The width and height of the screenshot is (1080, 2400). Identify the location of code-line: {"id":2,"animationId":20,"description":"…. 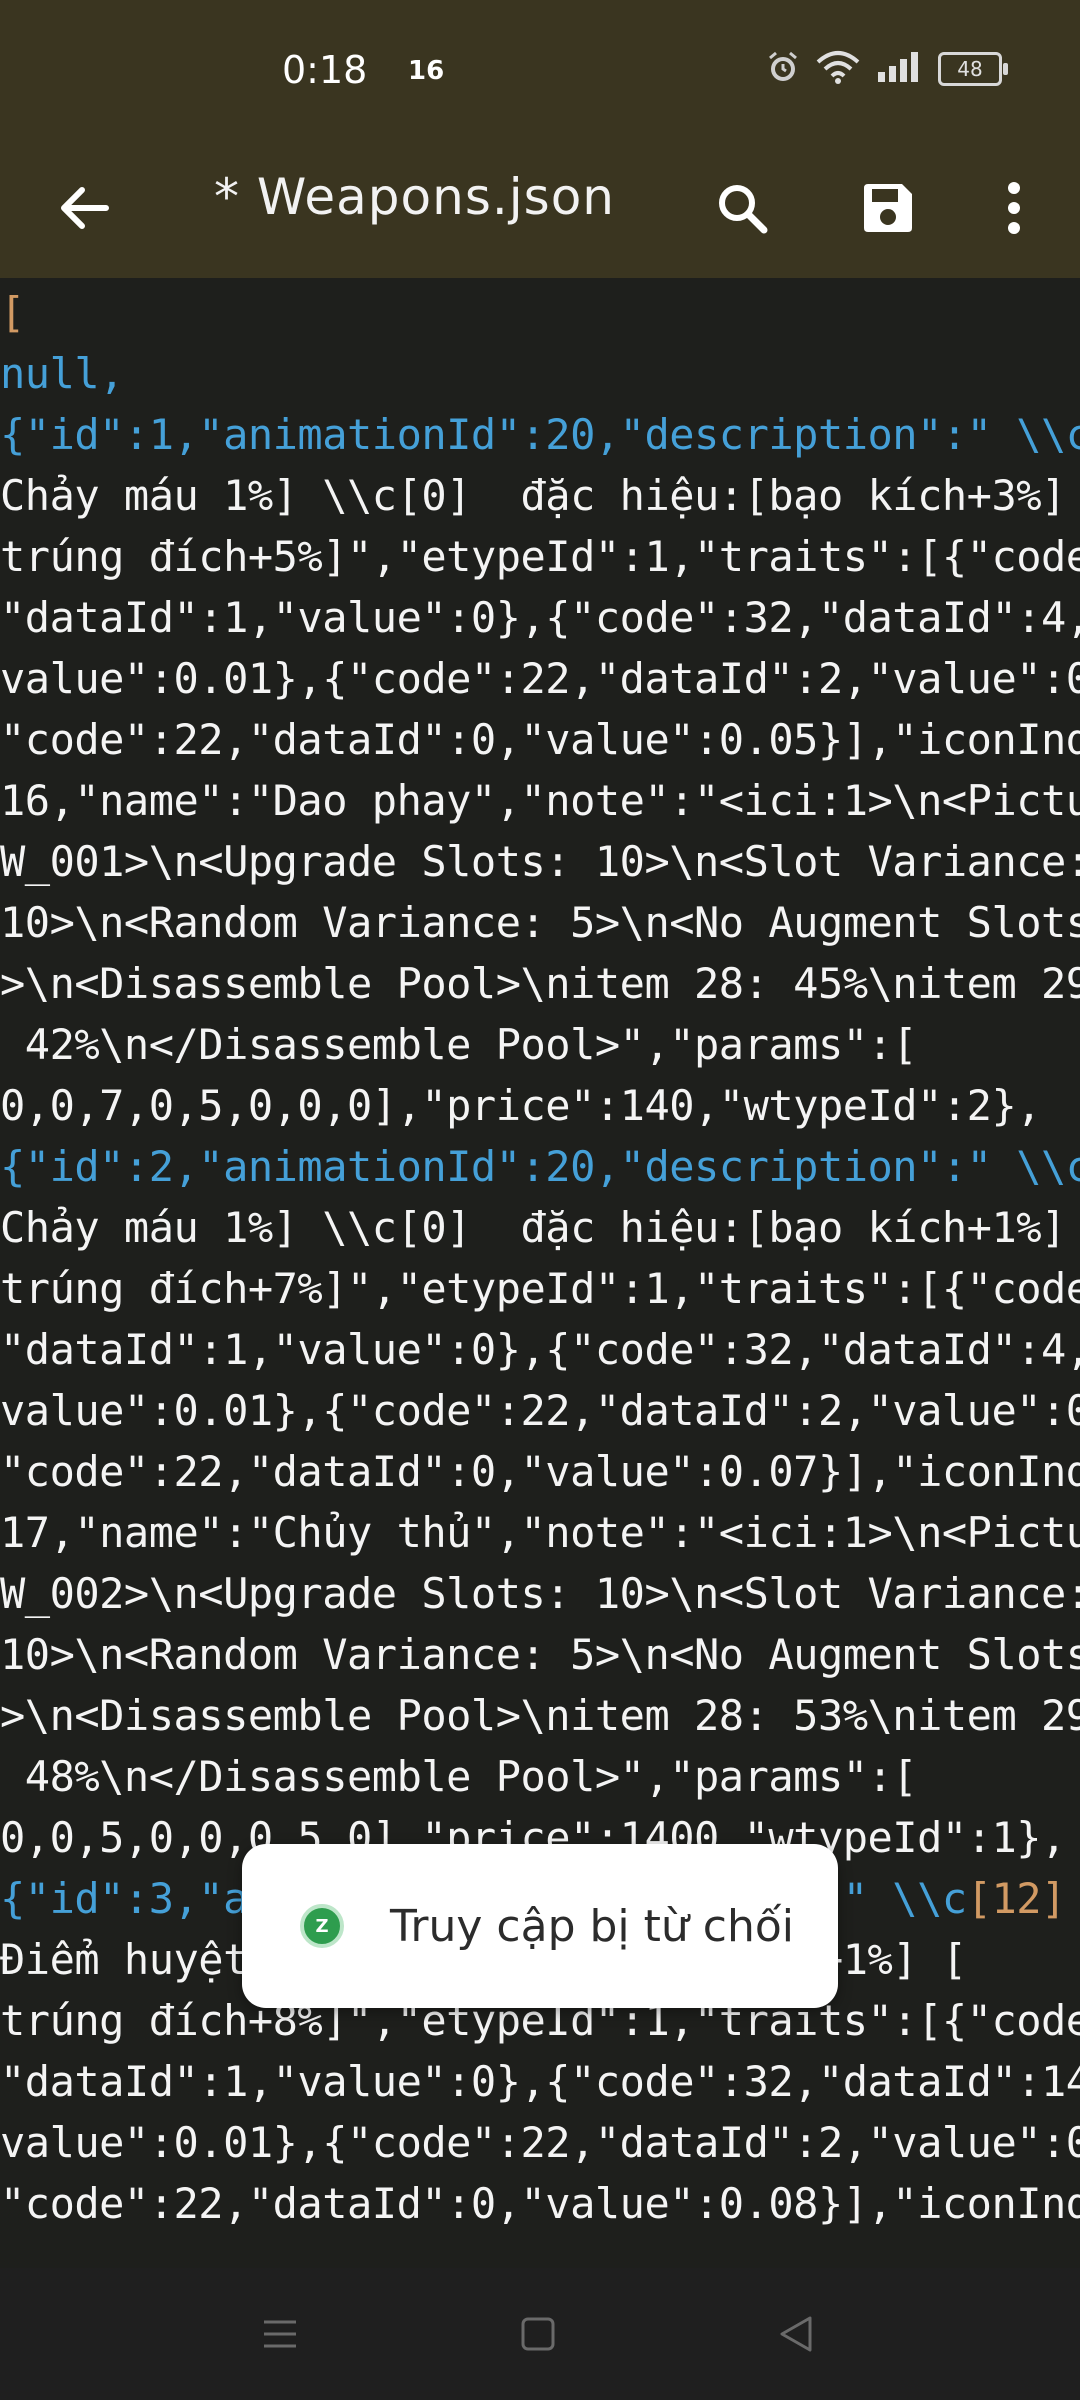
(540, 1166).